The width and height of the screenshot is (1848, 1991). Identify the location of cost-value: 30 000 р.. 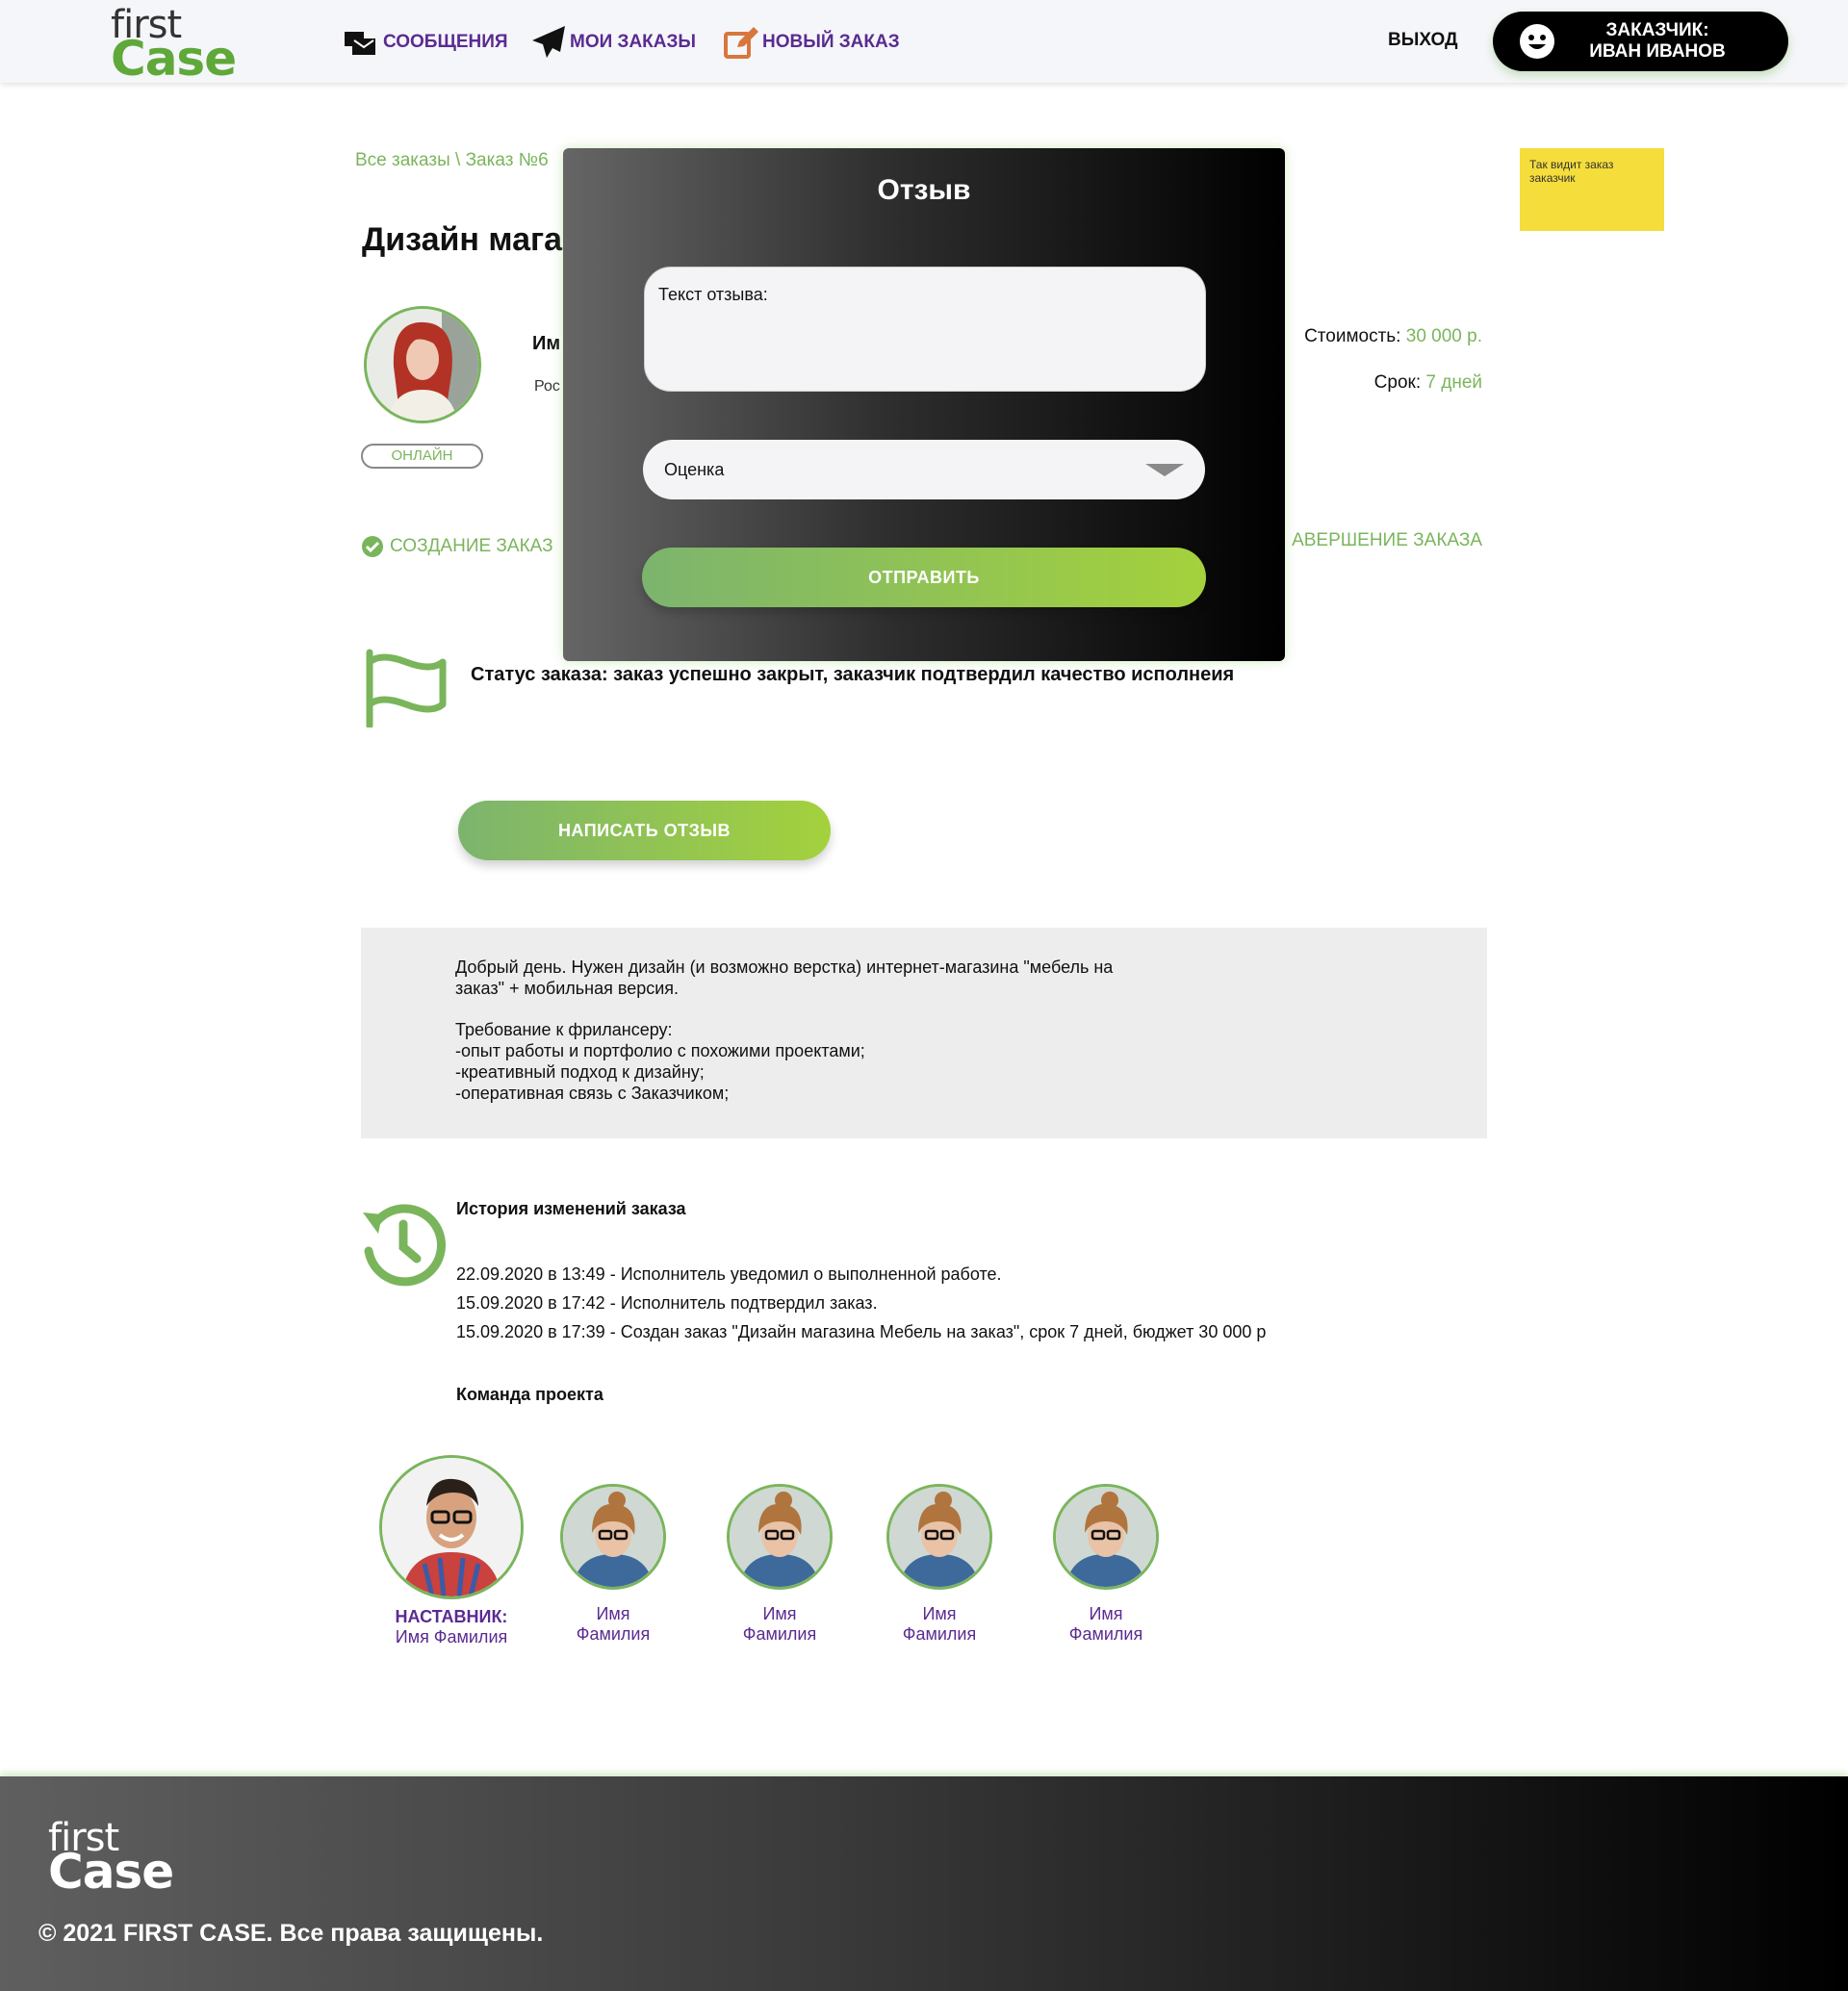
(1443, 336).